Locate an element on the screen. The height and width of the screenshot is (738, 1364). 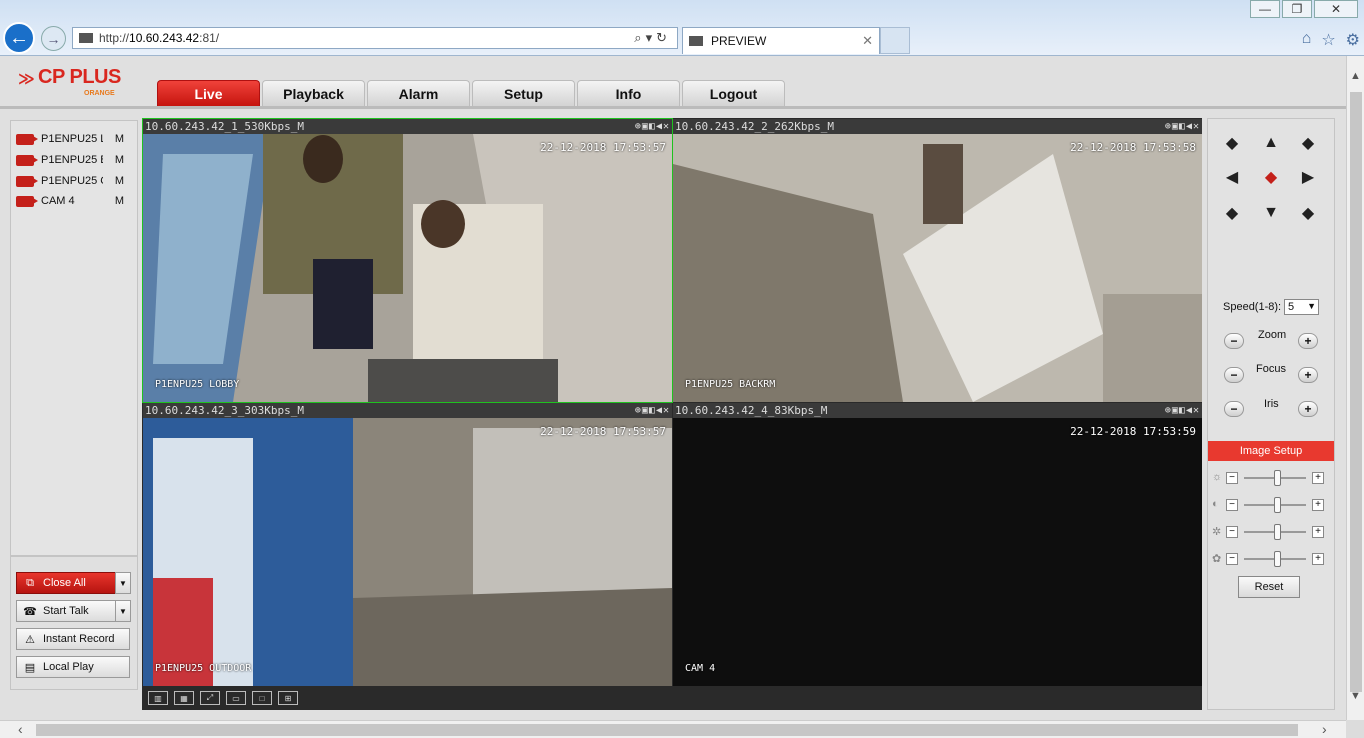
tab-setup: Setup is located at coordinates (523, 93).